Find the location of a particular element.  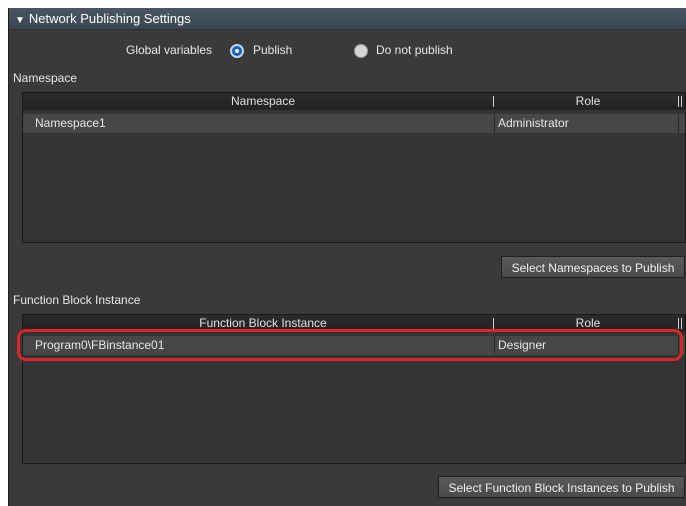

role-cell: Administrator is located at coordinates (533, 123).